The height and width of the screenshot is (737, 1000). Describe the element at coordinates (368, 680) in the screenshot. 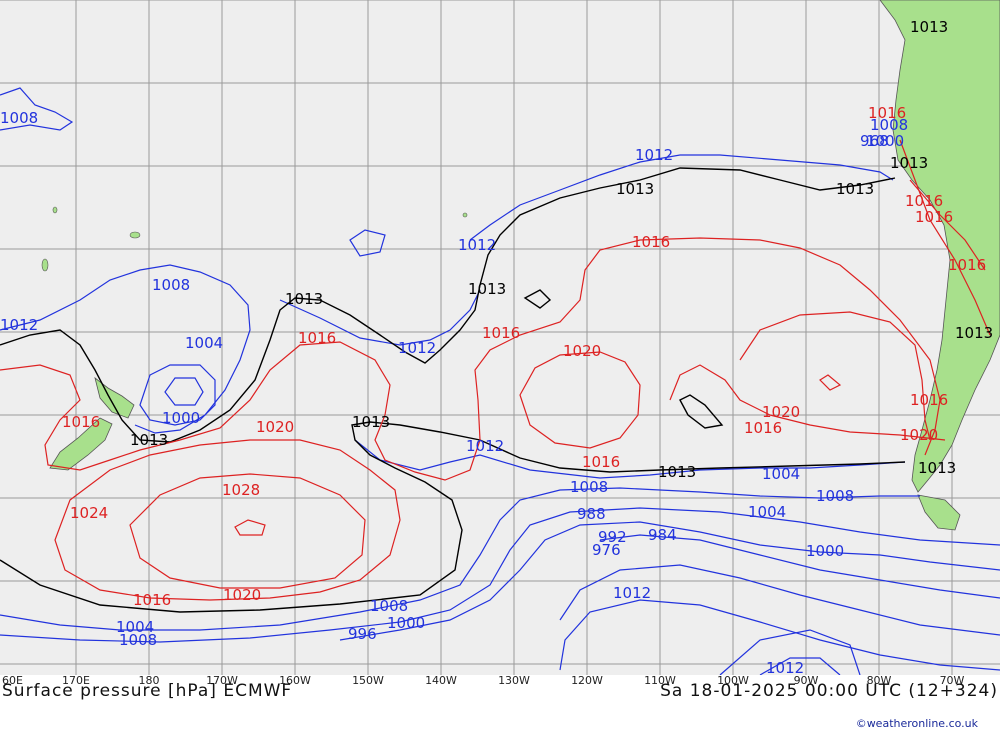

I see `longitude-label: 150W` at that location.